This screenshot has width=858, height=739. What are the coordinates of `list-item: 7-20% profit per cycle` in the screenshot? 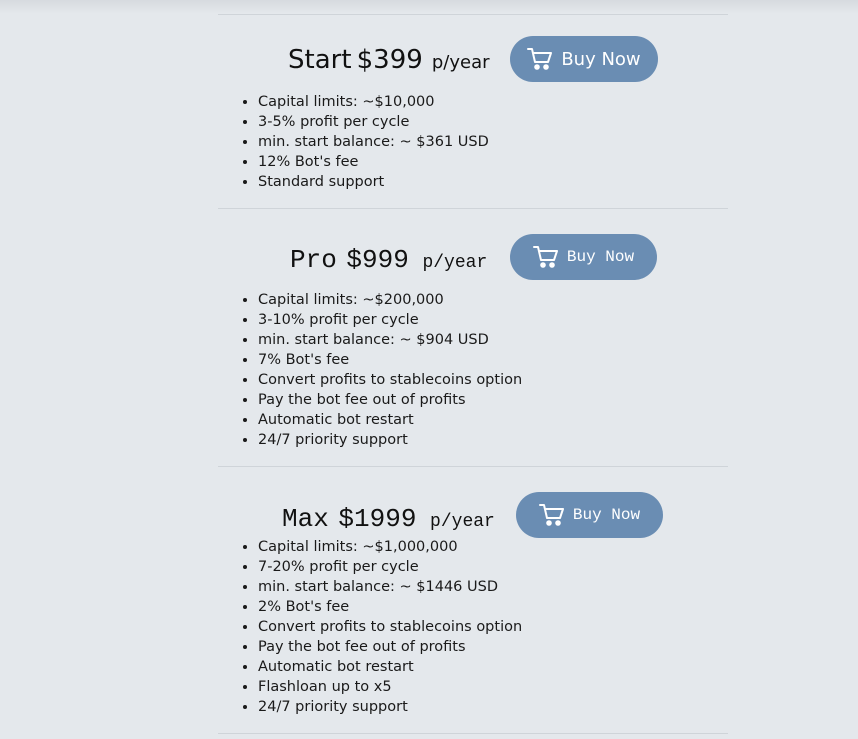 It's located at (390, 567).